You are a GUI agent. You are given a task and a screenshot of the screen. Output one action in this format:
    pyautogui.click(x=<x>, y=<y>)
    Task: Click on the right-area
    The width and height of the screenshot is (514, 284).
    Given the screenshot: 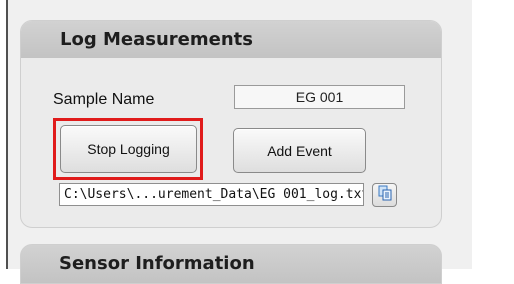 What is the action you would take?
    pyautogui.click(x=493, y=134)
    